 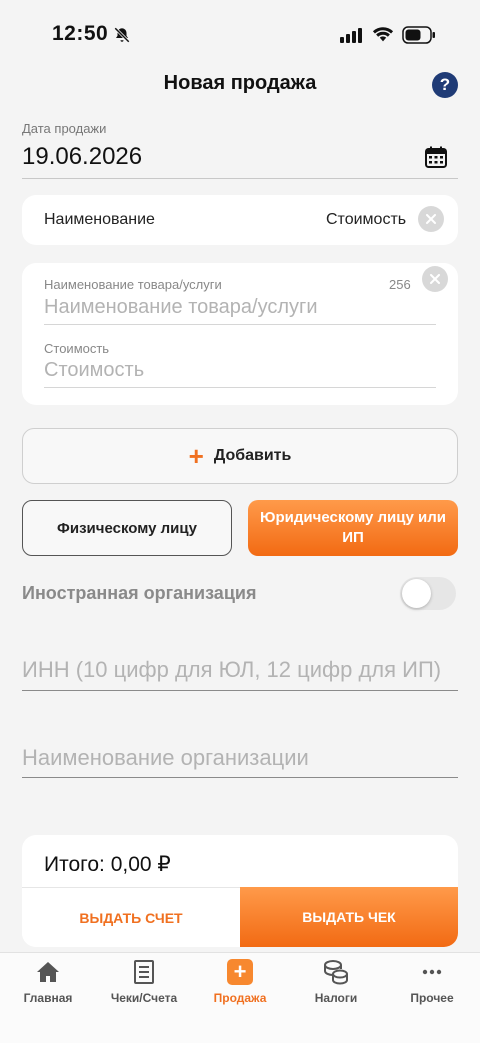 What do you see at coordinates (240, 998) in the screenshot?
I see `tab-sale-label: Продажа` at bounding box center [240, 998].